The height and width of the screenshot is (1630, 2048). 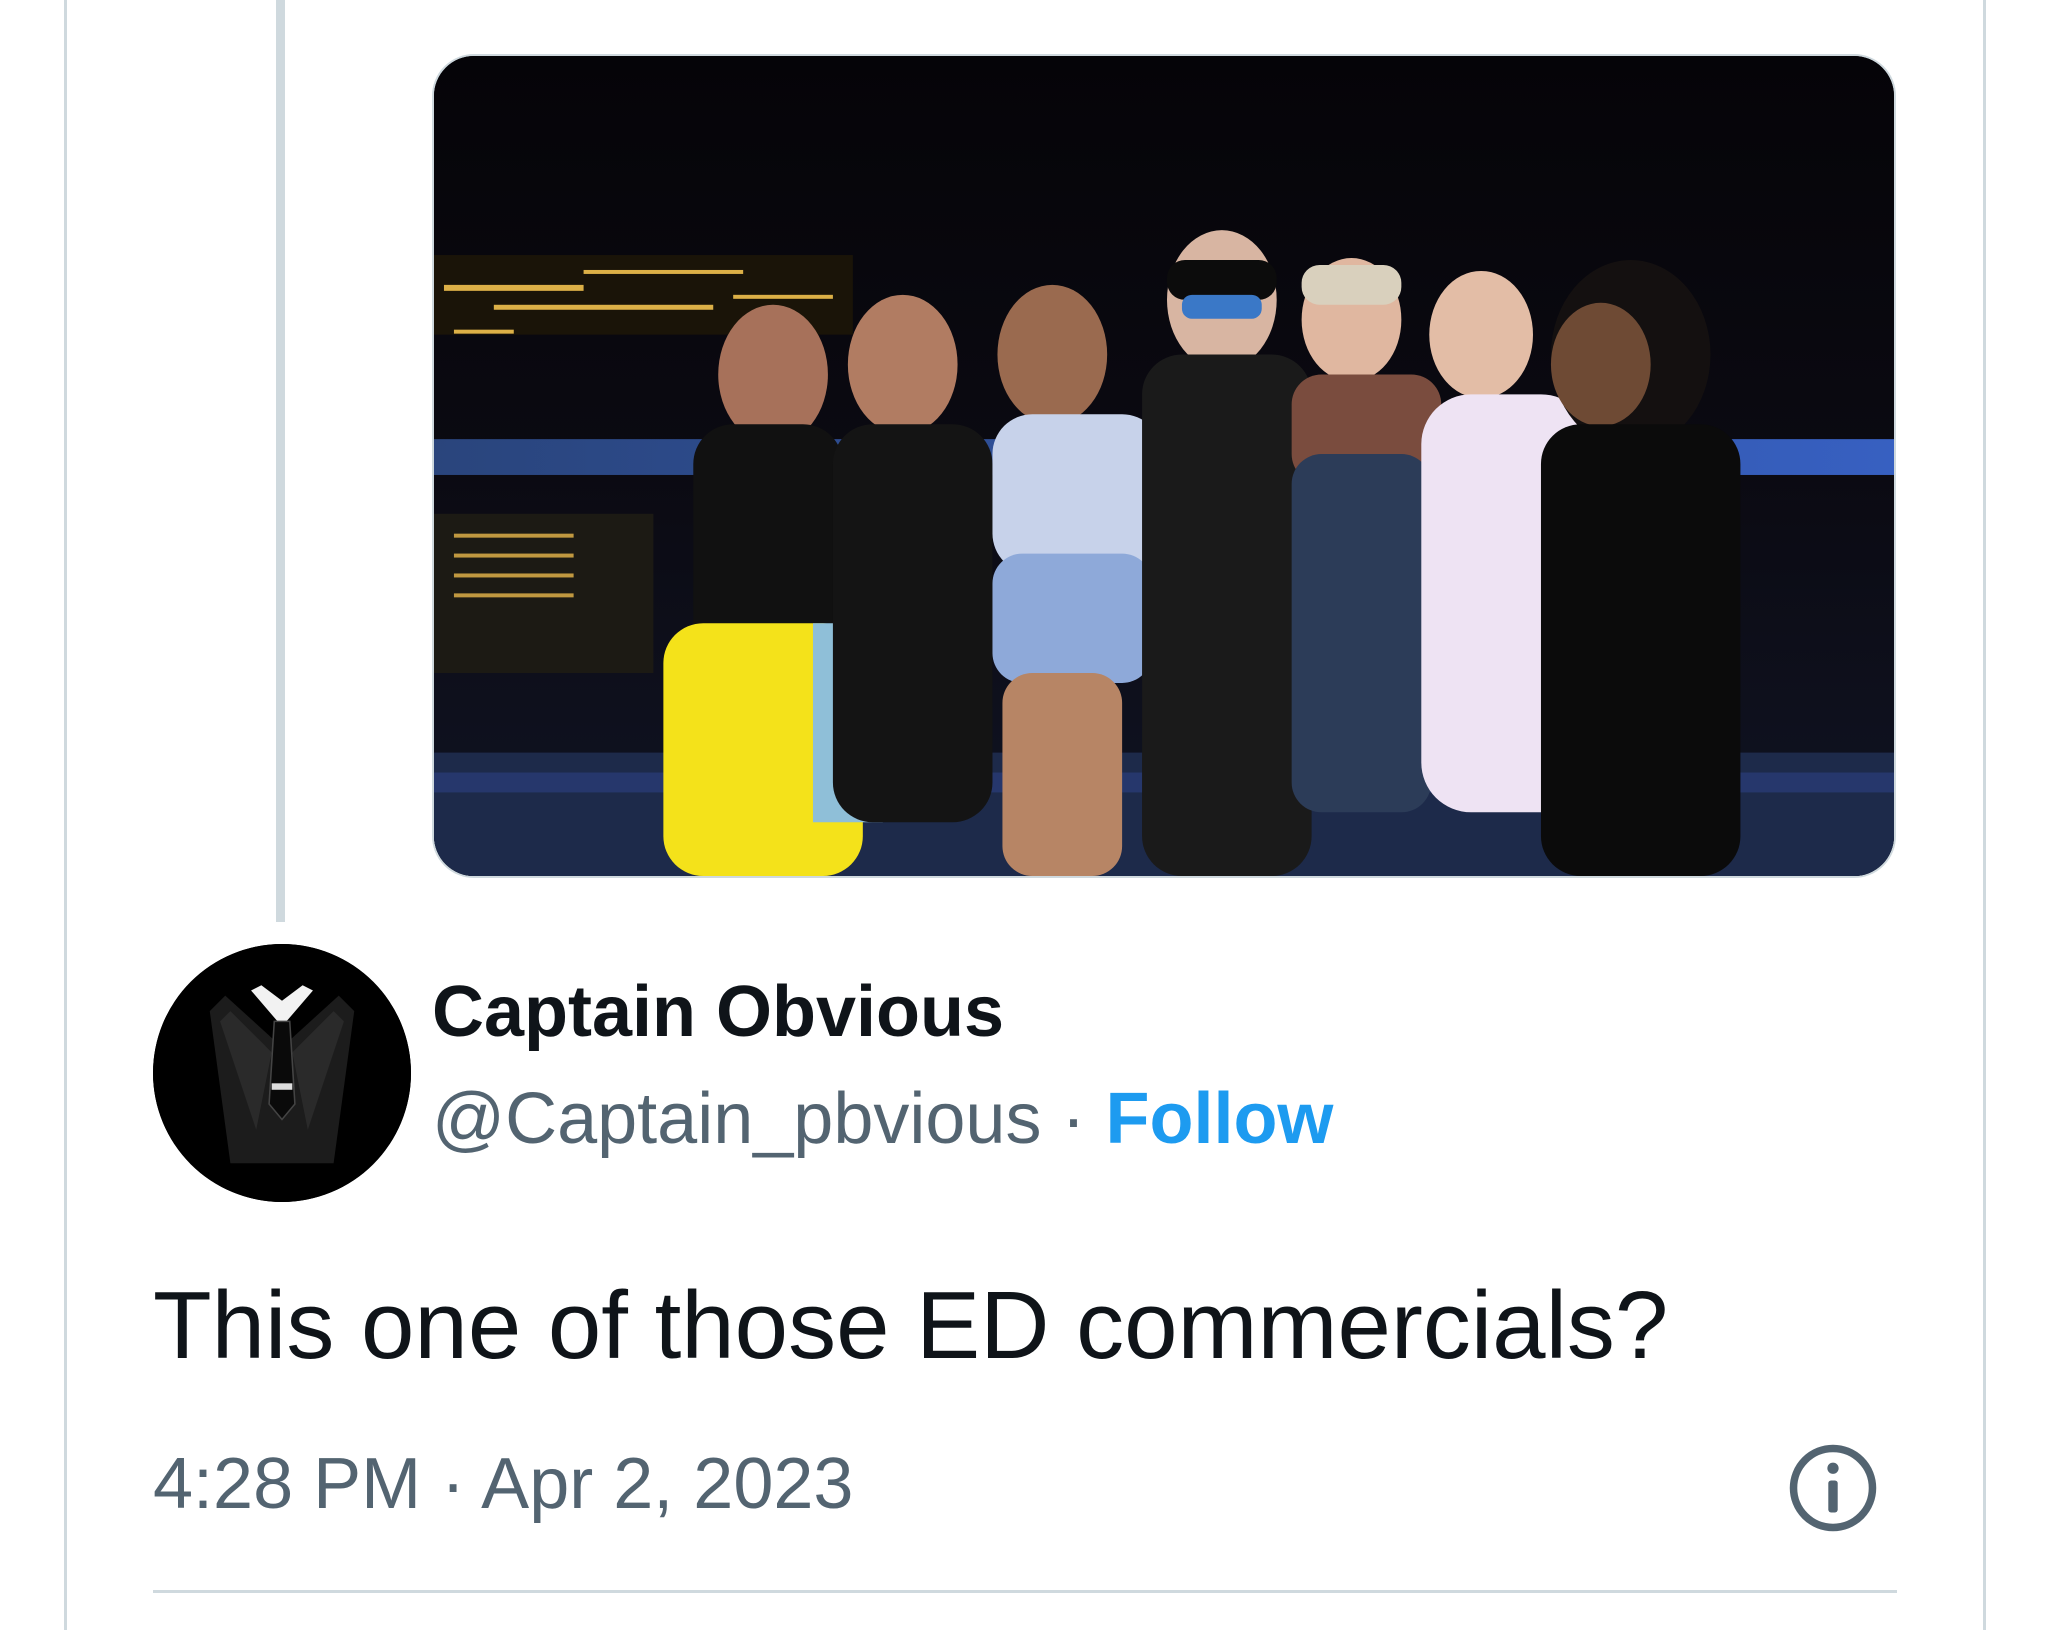 I want to click on avatar, so click(x=282, y=1073).